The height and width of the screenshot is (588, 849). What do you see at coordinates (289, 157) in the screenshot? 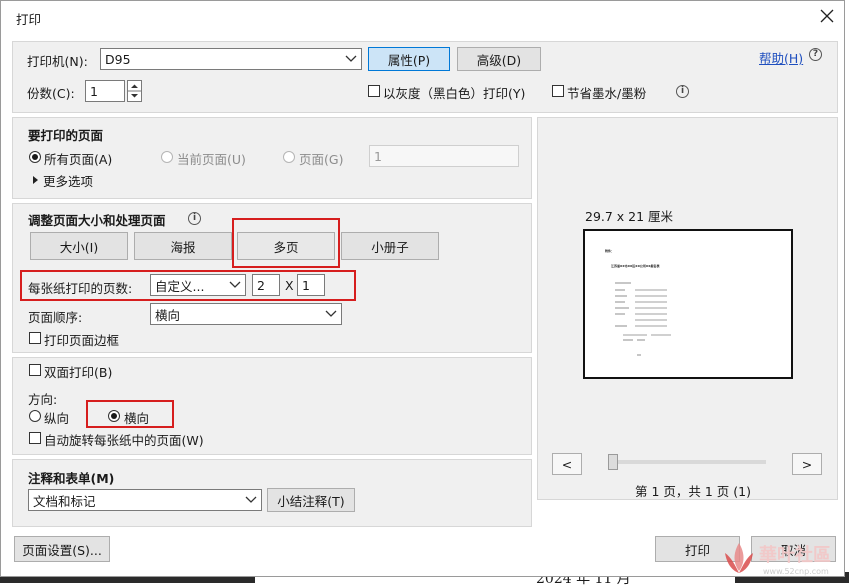
I see `pages-radio` at bounding box center [289, 157].